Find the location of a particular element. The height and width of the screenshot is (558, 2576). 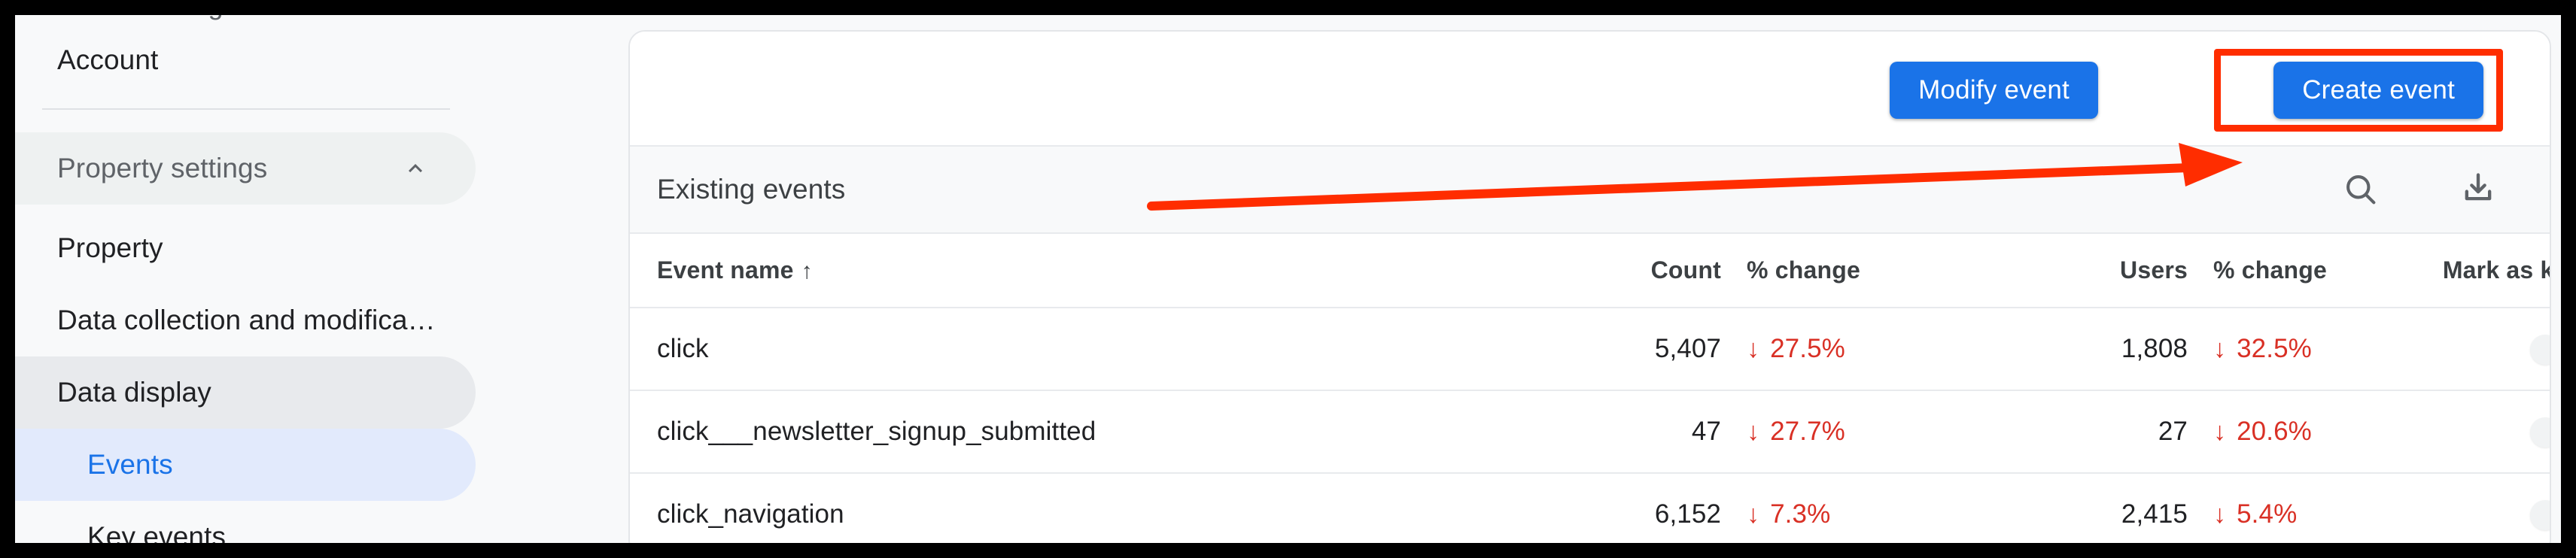

count-change-value: 7.3% is located at coordinates (1800, 514).